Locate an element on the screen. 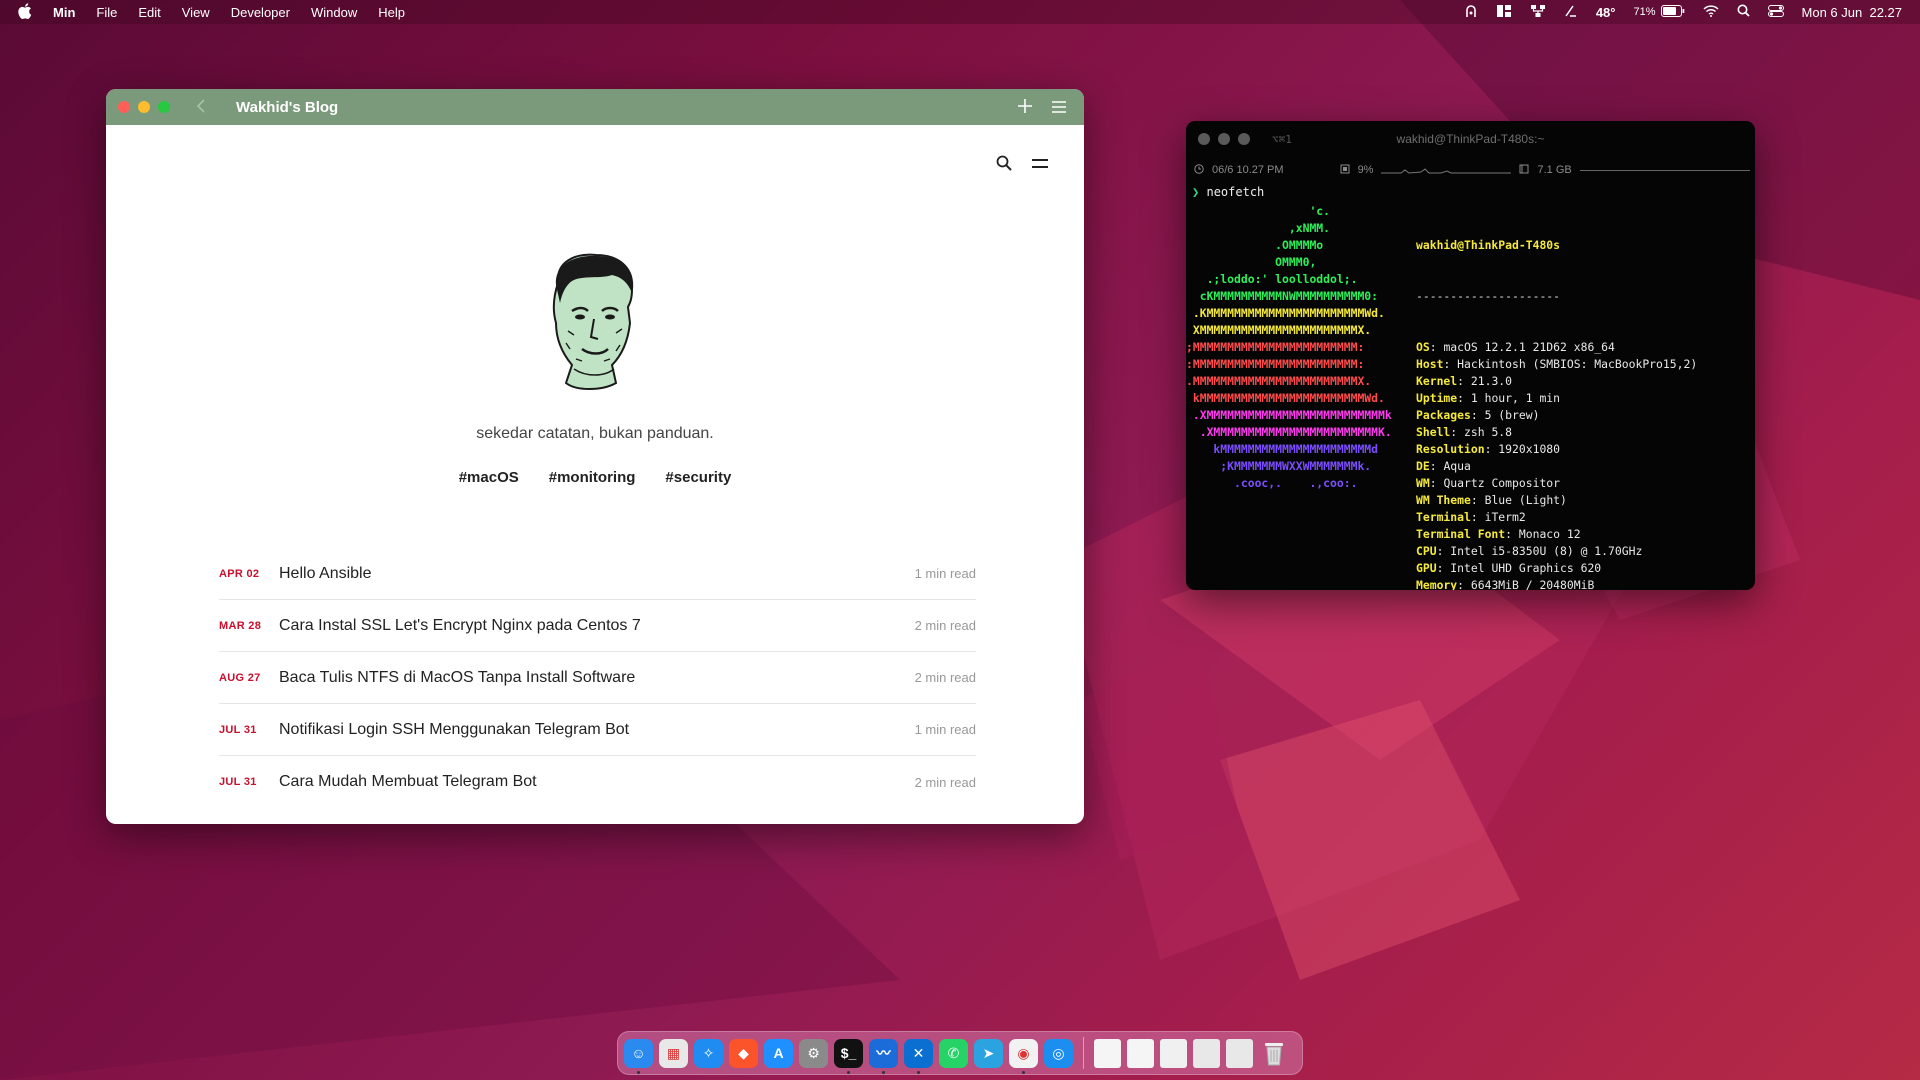  neofetch-field-value: Aqua is located at coordinates (1457, 466).